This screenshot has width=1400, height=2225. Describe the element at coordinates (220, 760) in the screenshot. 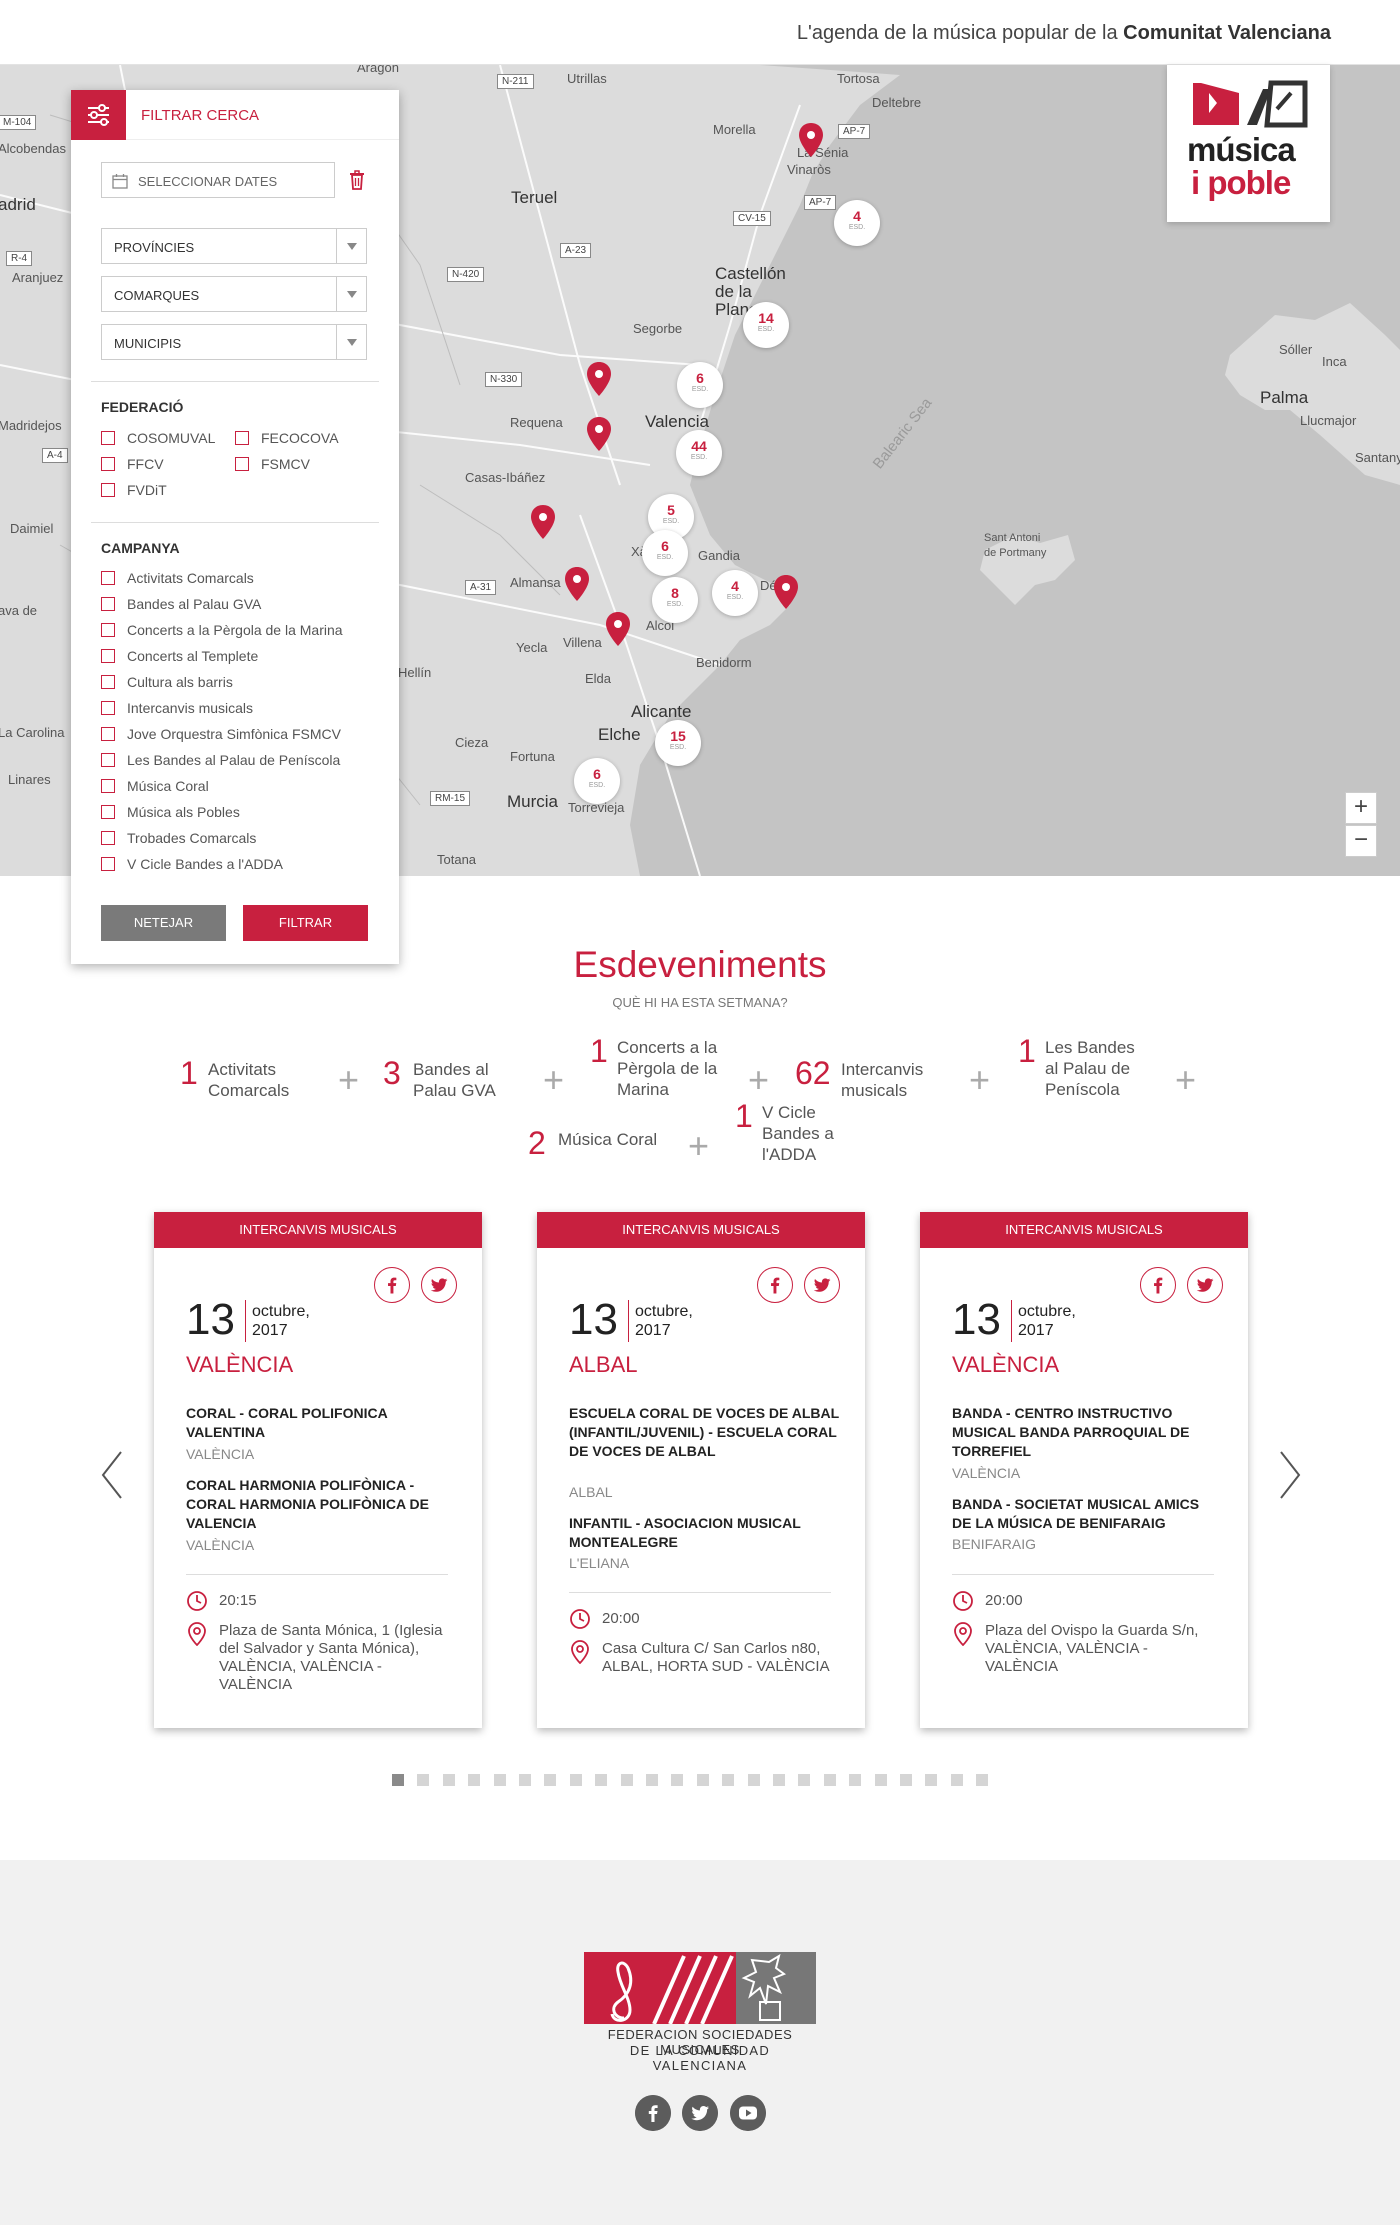

I see `checkbox-campanya: Les Bandes al Palau de Peníscola` at that location.